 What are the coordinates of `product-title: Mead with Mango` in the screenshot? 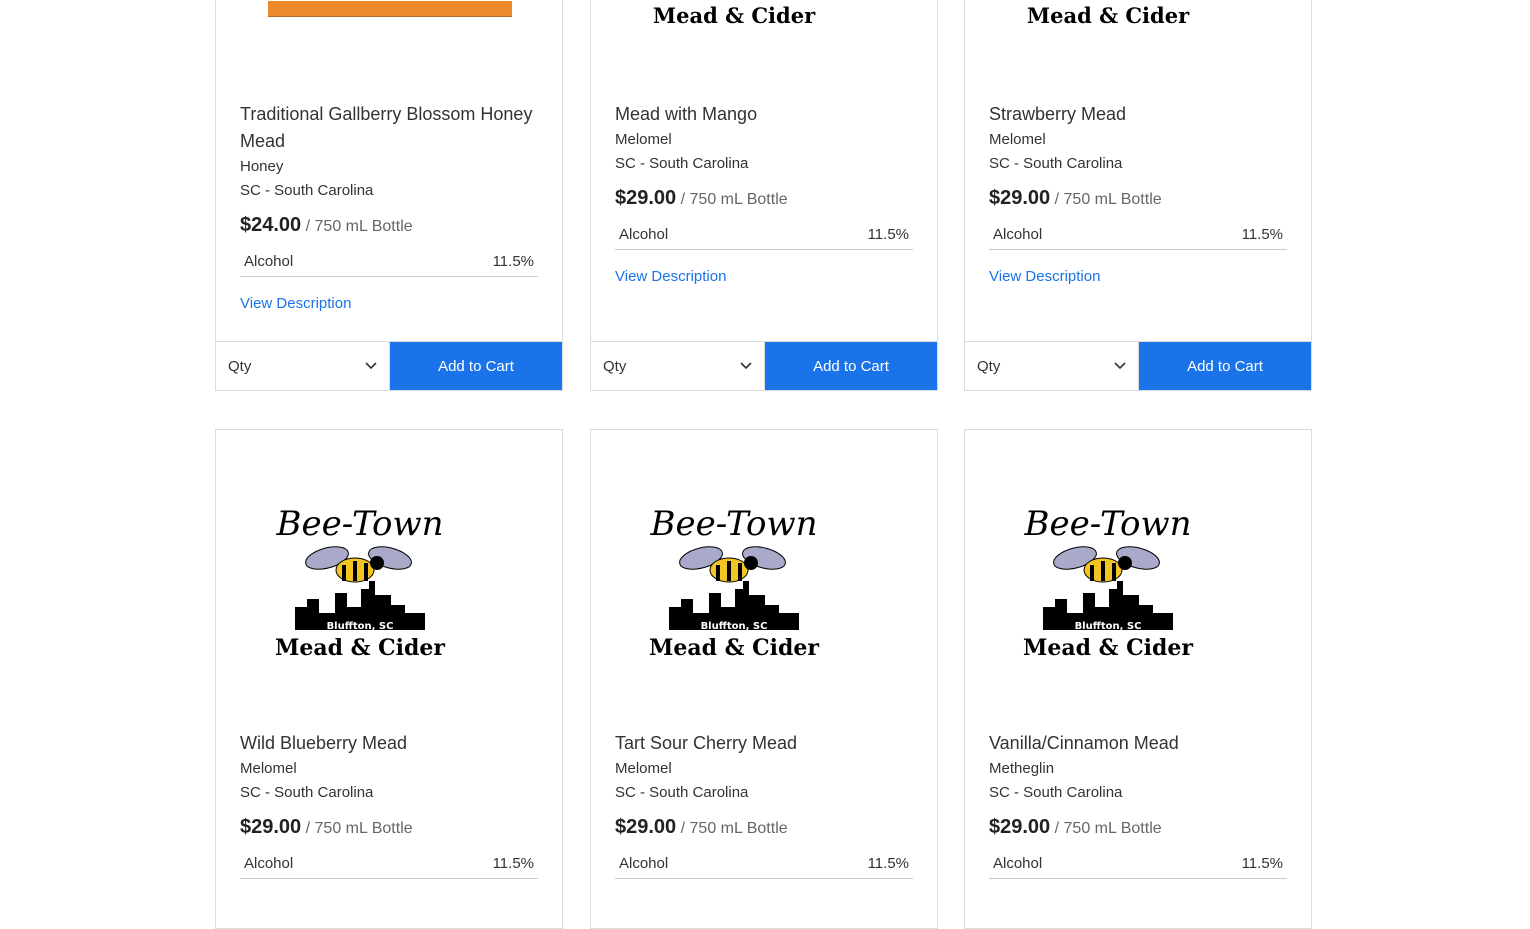 It's located at (764, 114).